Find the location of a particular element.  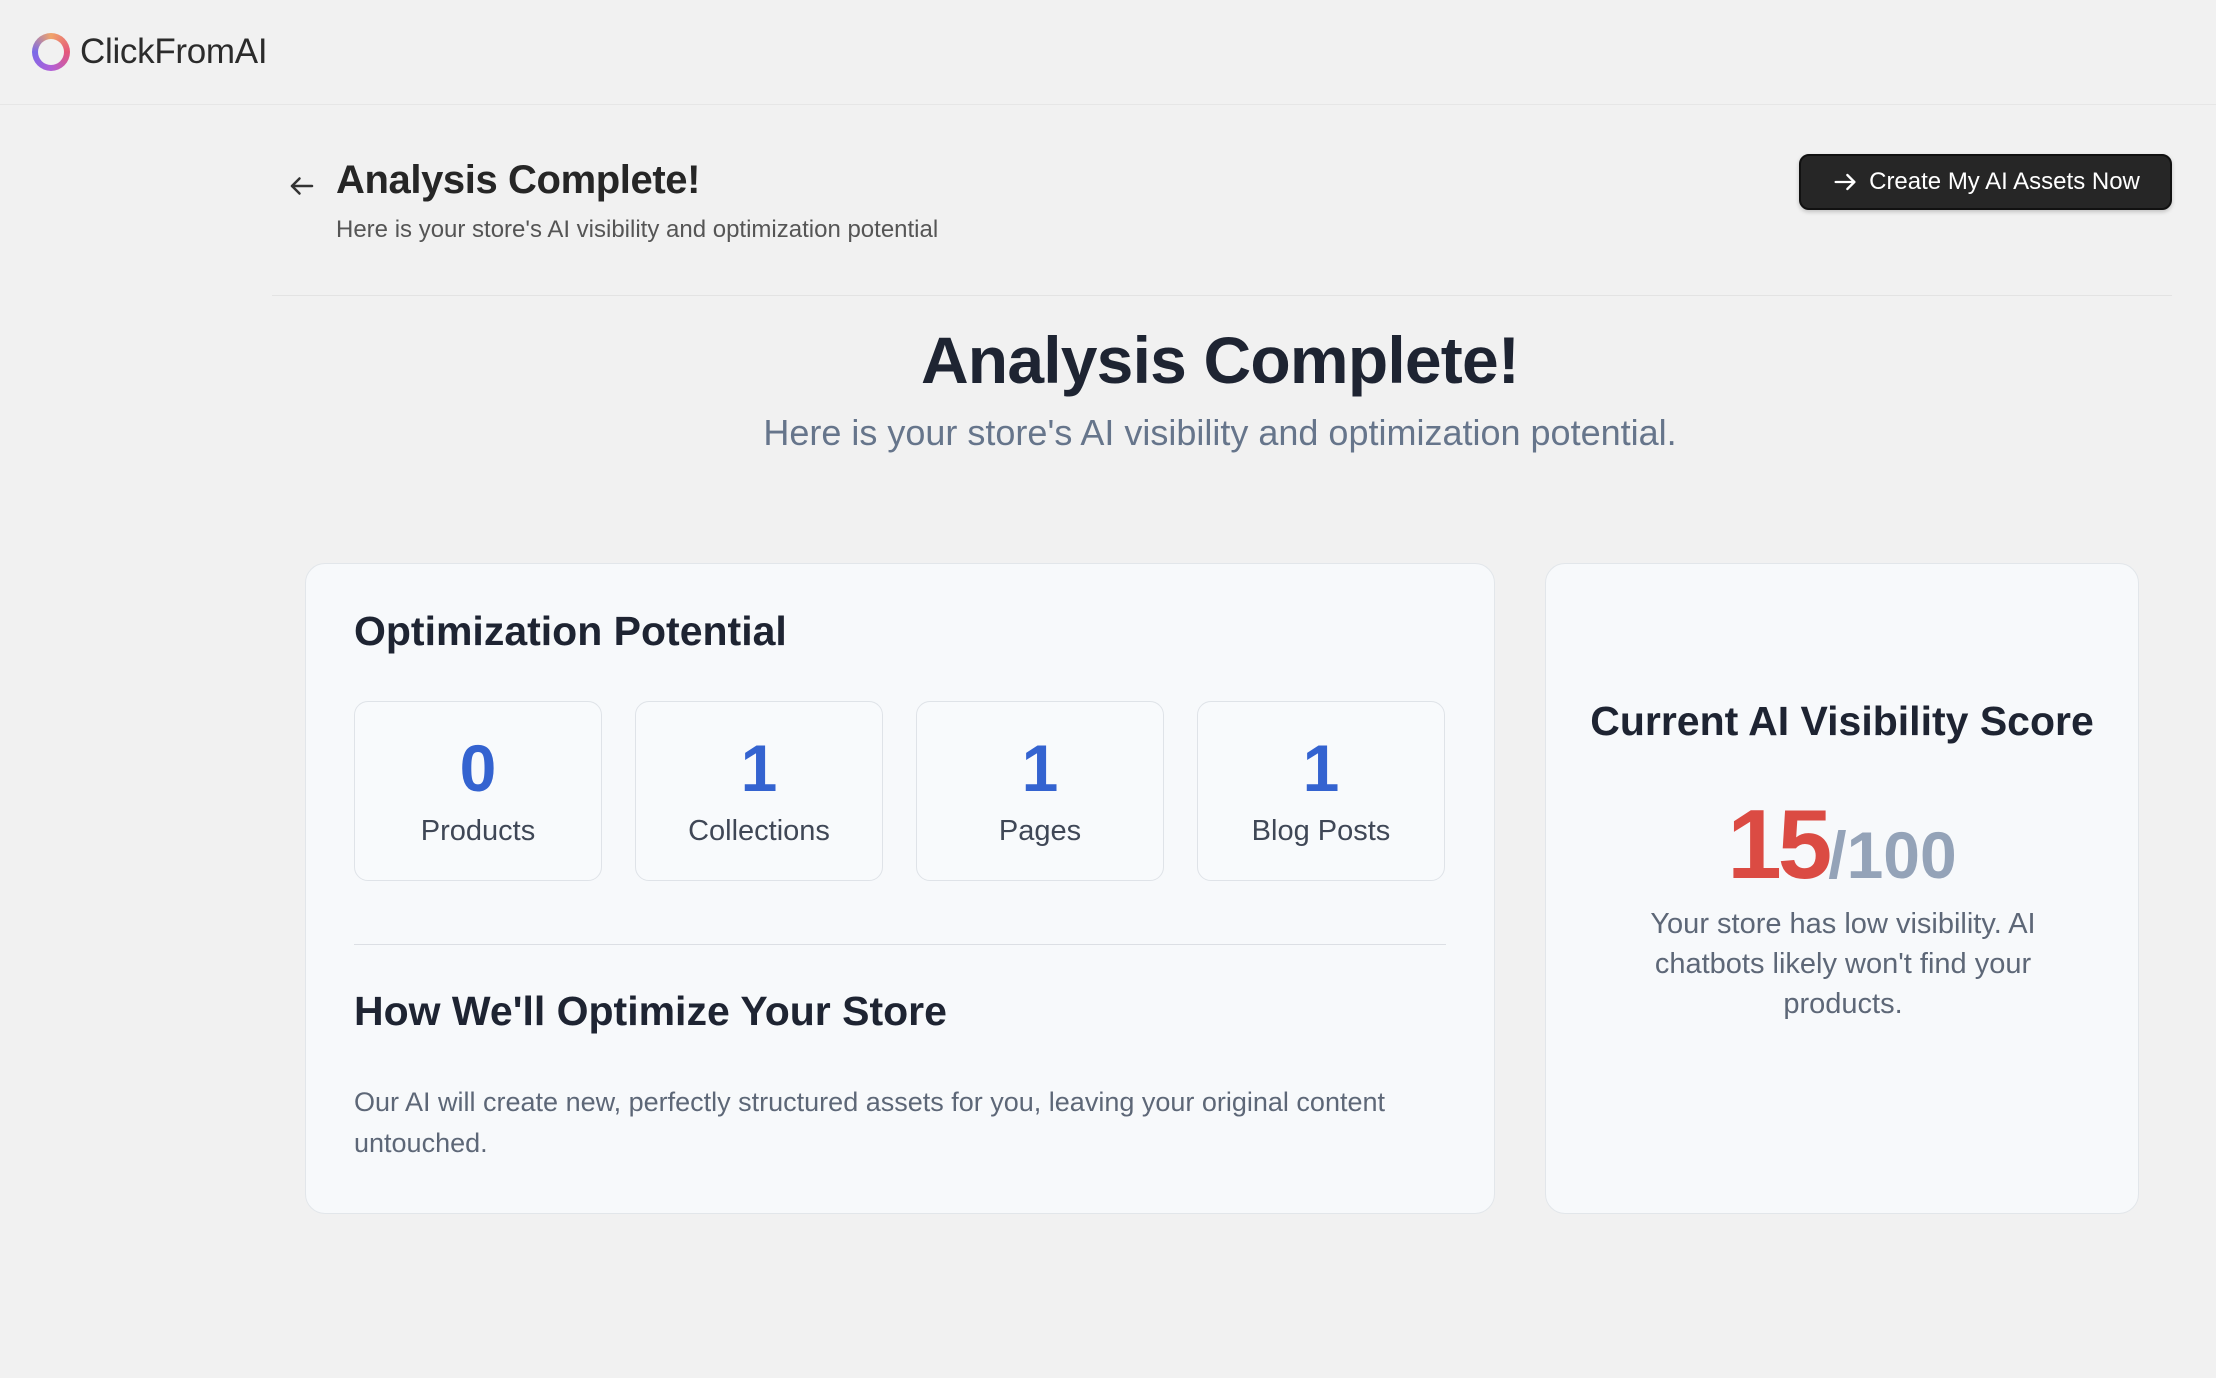

create-assets-label: Create My AI Assets Now is located at coordinates (2004, 181).